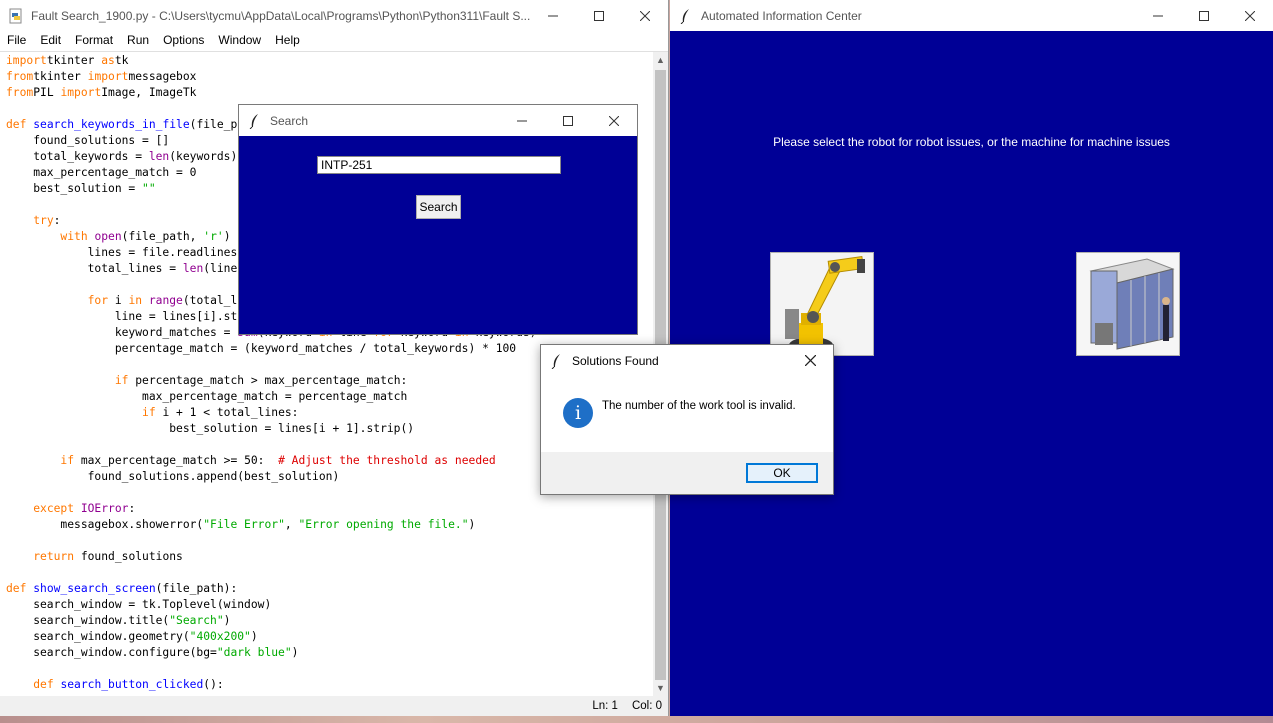 Image resolution: width=1273 pixels, height=723 pixels. I want to click on code-token: tkinter, so click(74, 60).